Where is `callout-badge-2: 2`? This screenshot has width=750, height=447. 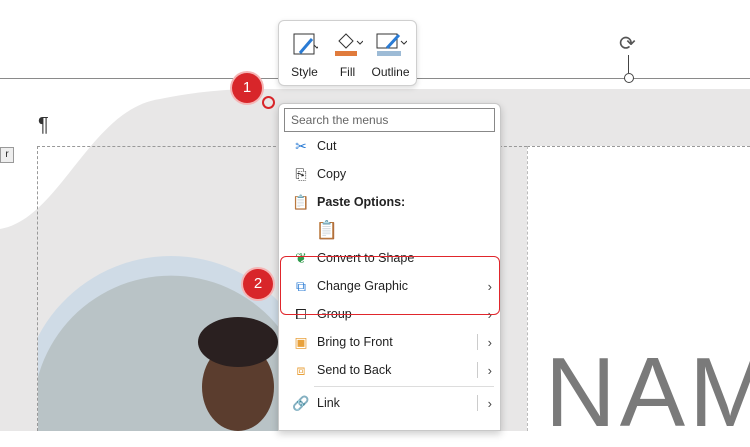
callout-badge-2: 2 is located at coordinates (258, 284).